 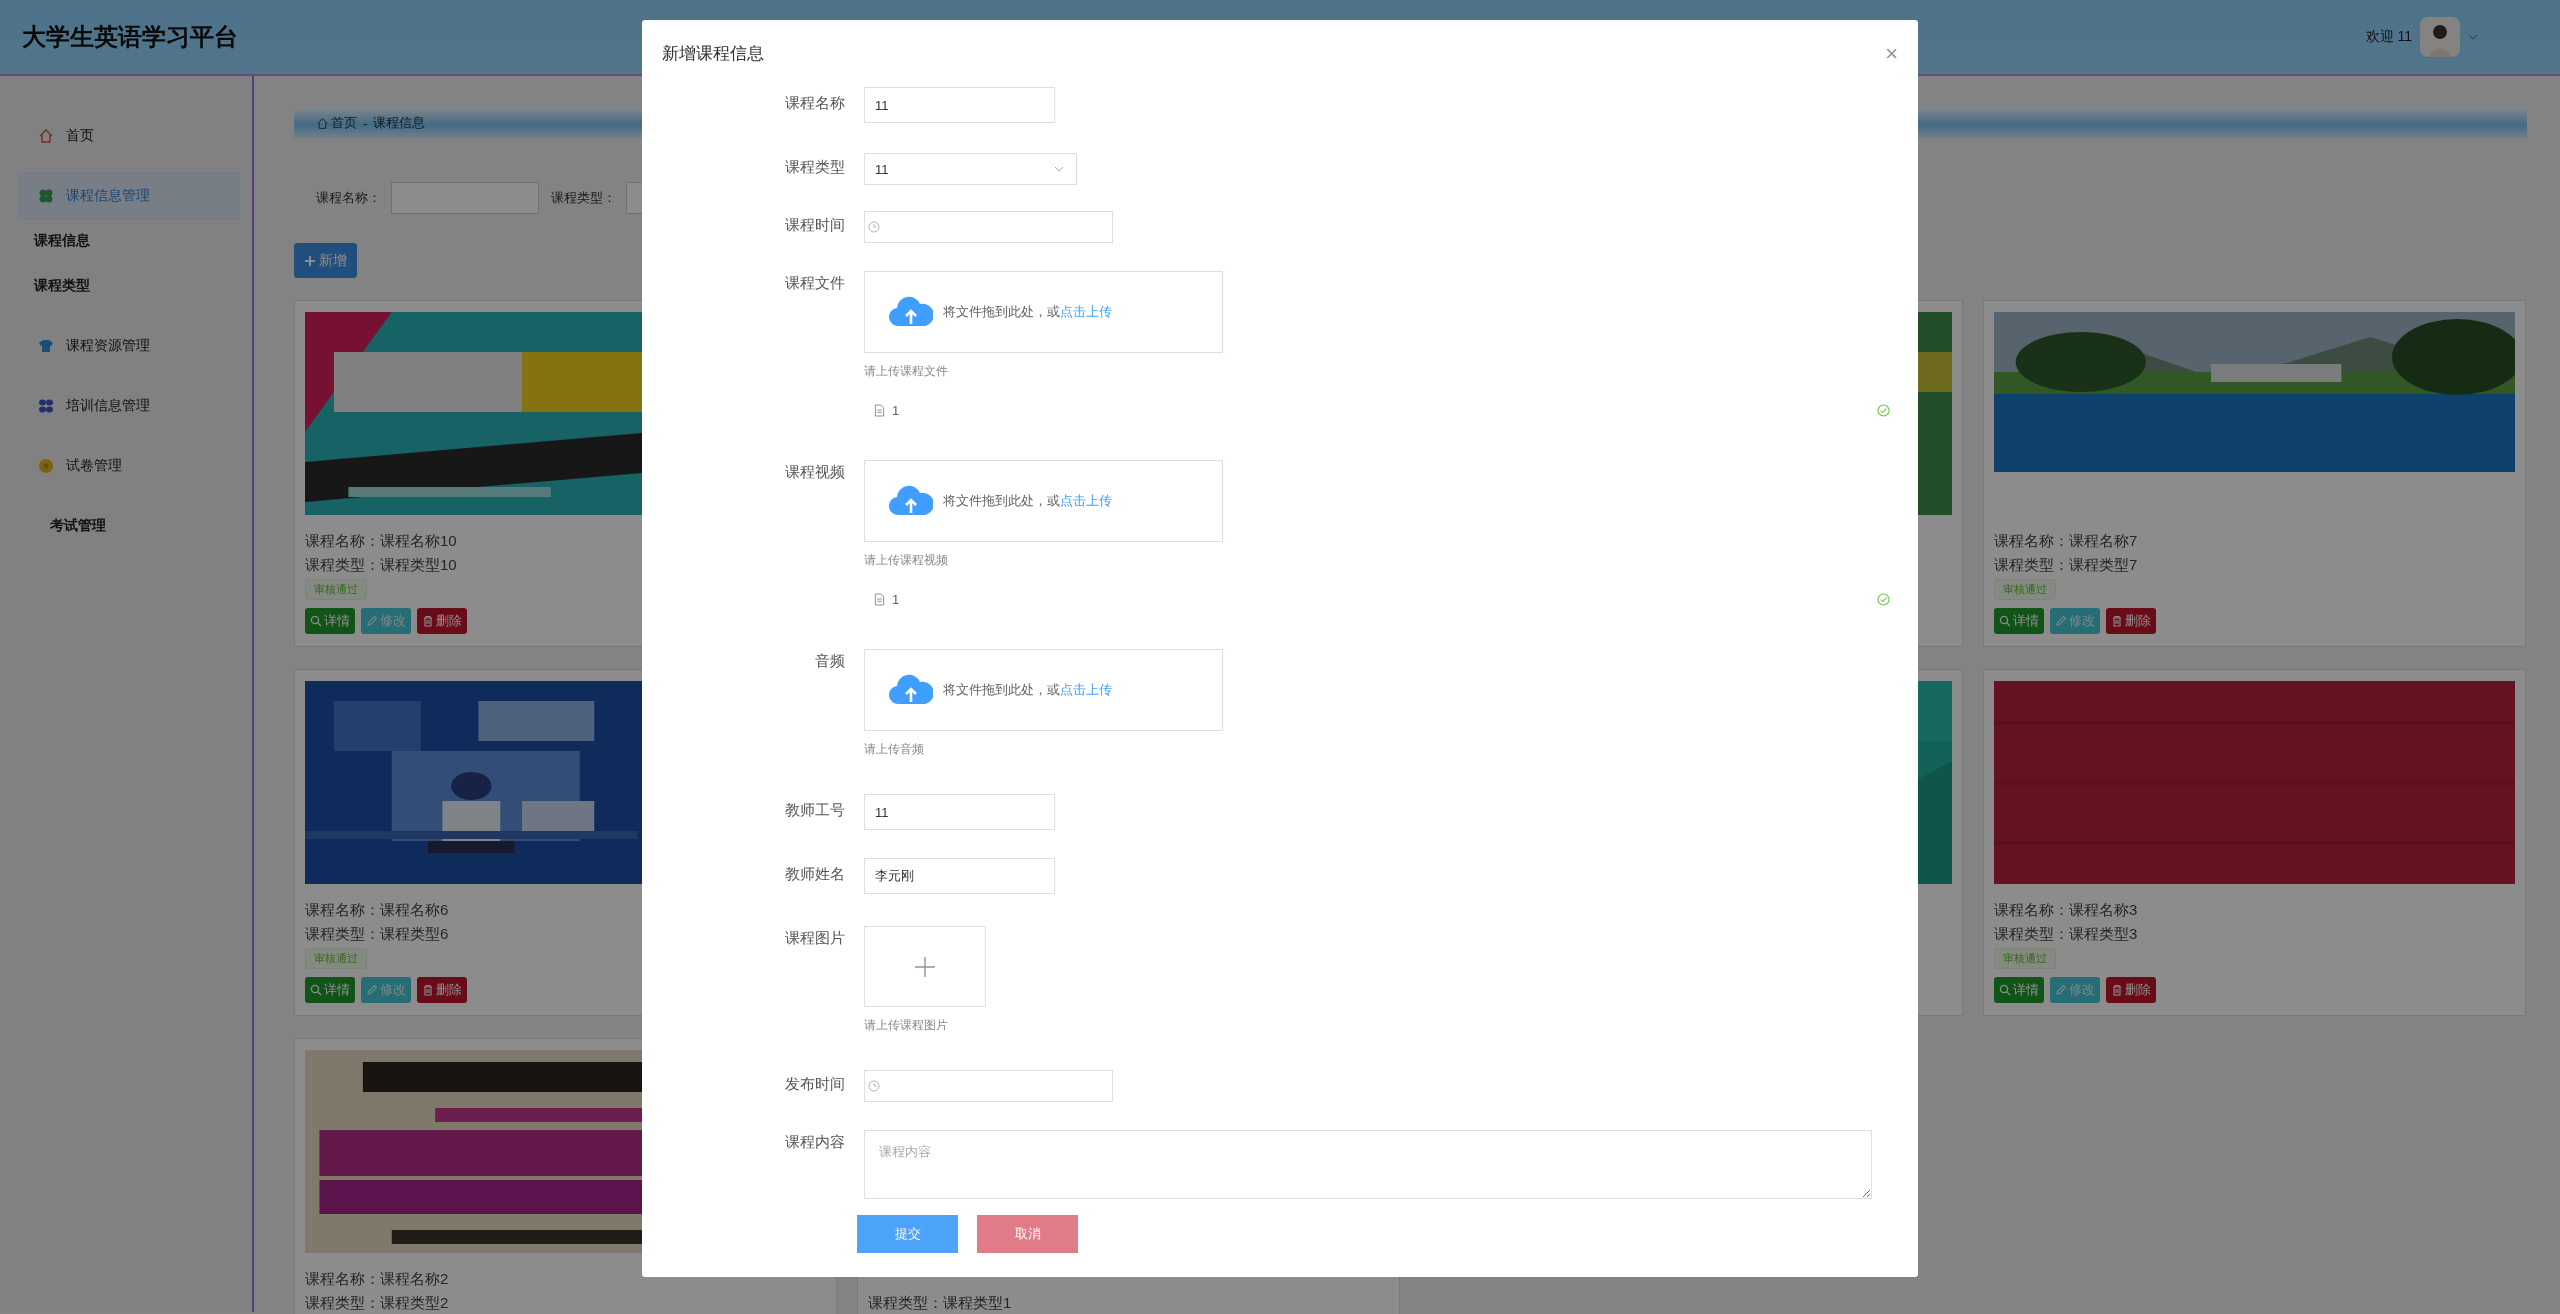 What do you see at coordinates (970, 169) in the screenshot?
I see `select-field: 11` at bounding box center [970, 169].